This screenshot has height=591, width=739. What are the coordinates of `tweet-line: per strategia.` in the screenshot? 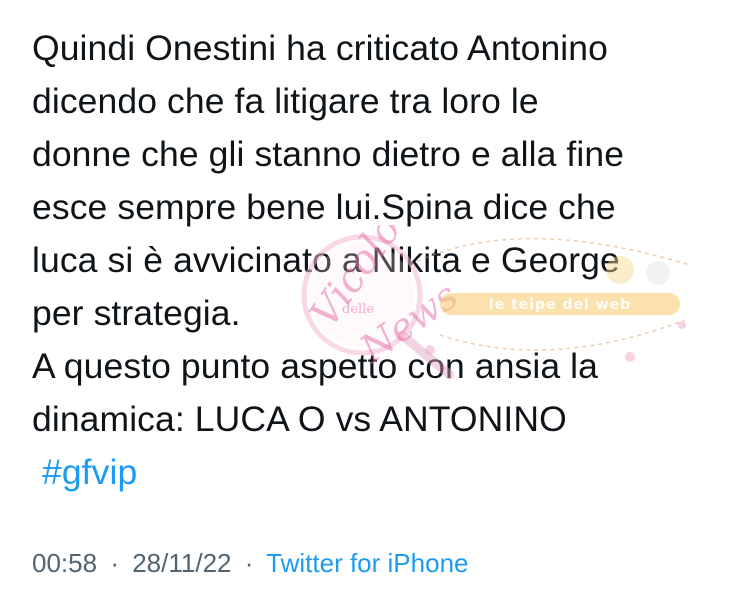 It's located at (136, 313).